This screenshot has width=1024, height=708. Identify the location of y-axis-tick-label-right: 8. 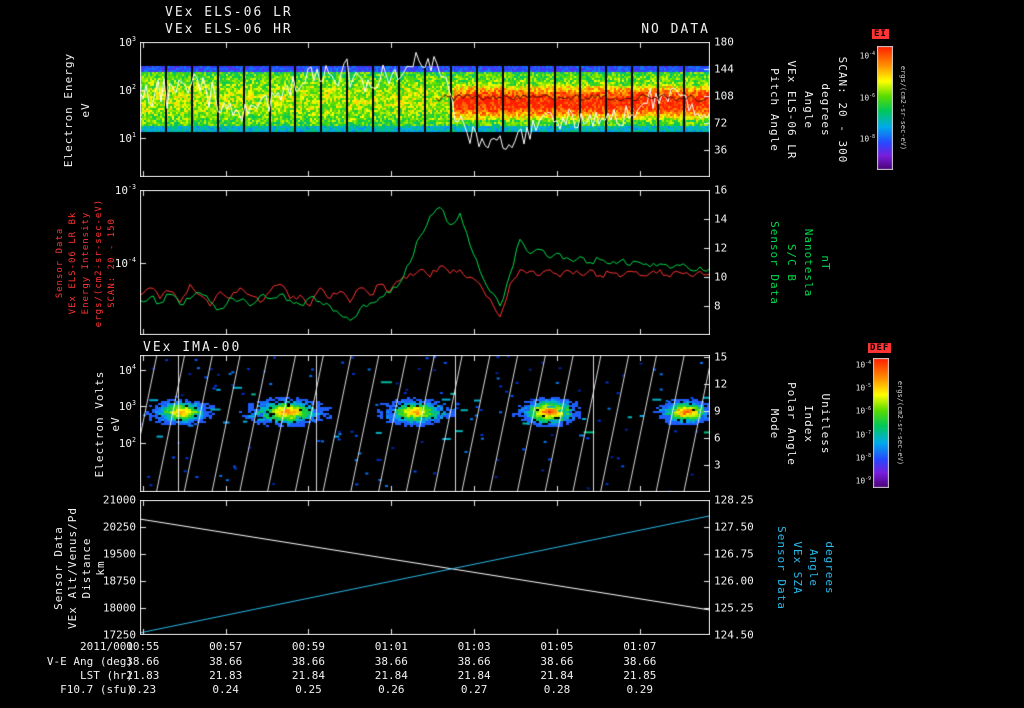
(717, 306).